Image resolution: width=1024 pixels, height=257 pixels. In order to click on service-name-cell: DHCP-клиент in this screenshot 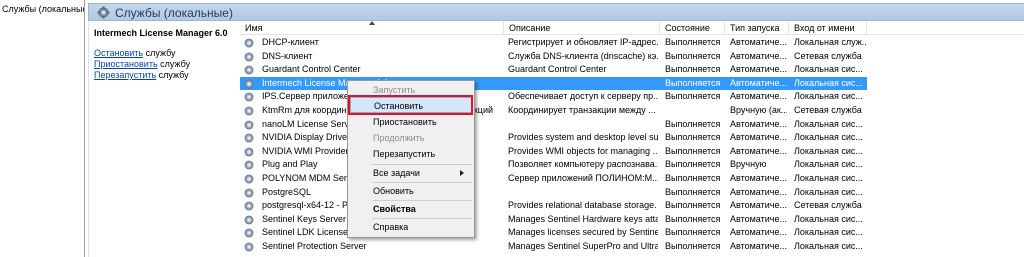, I will do `click(290, 42)`.